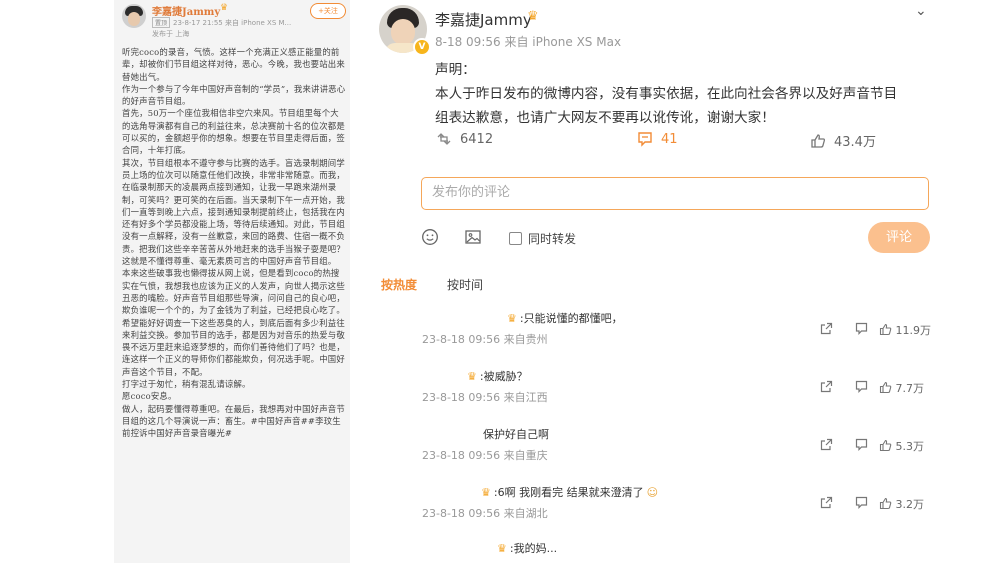  I want to click on original-author-avatar, so click(134, 16).